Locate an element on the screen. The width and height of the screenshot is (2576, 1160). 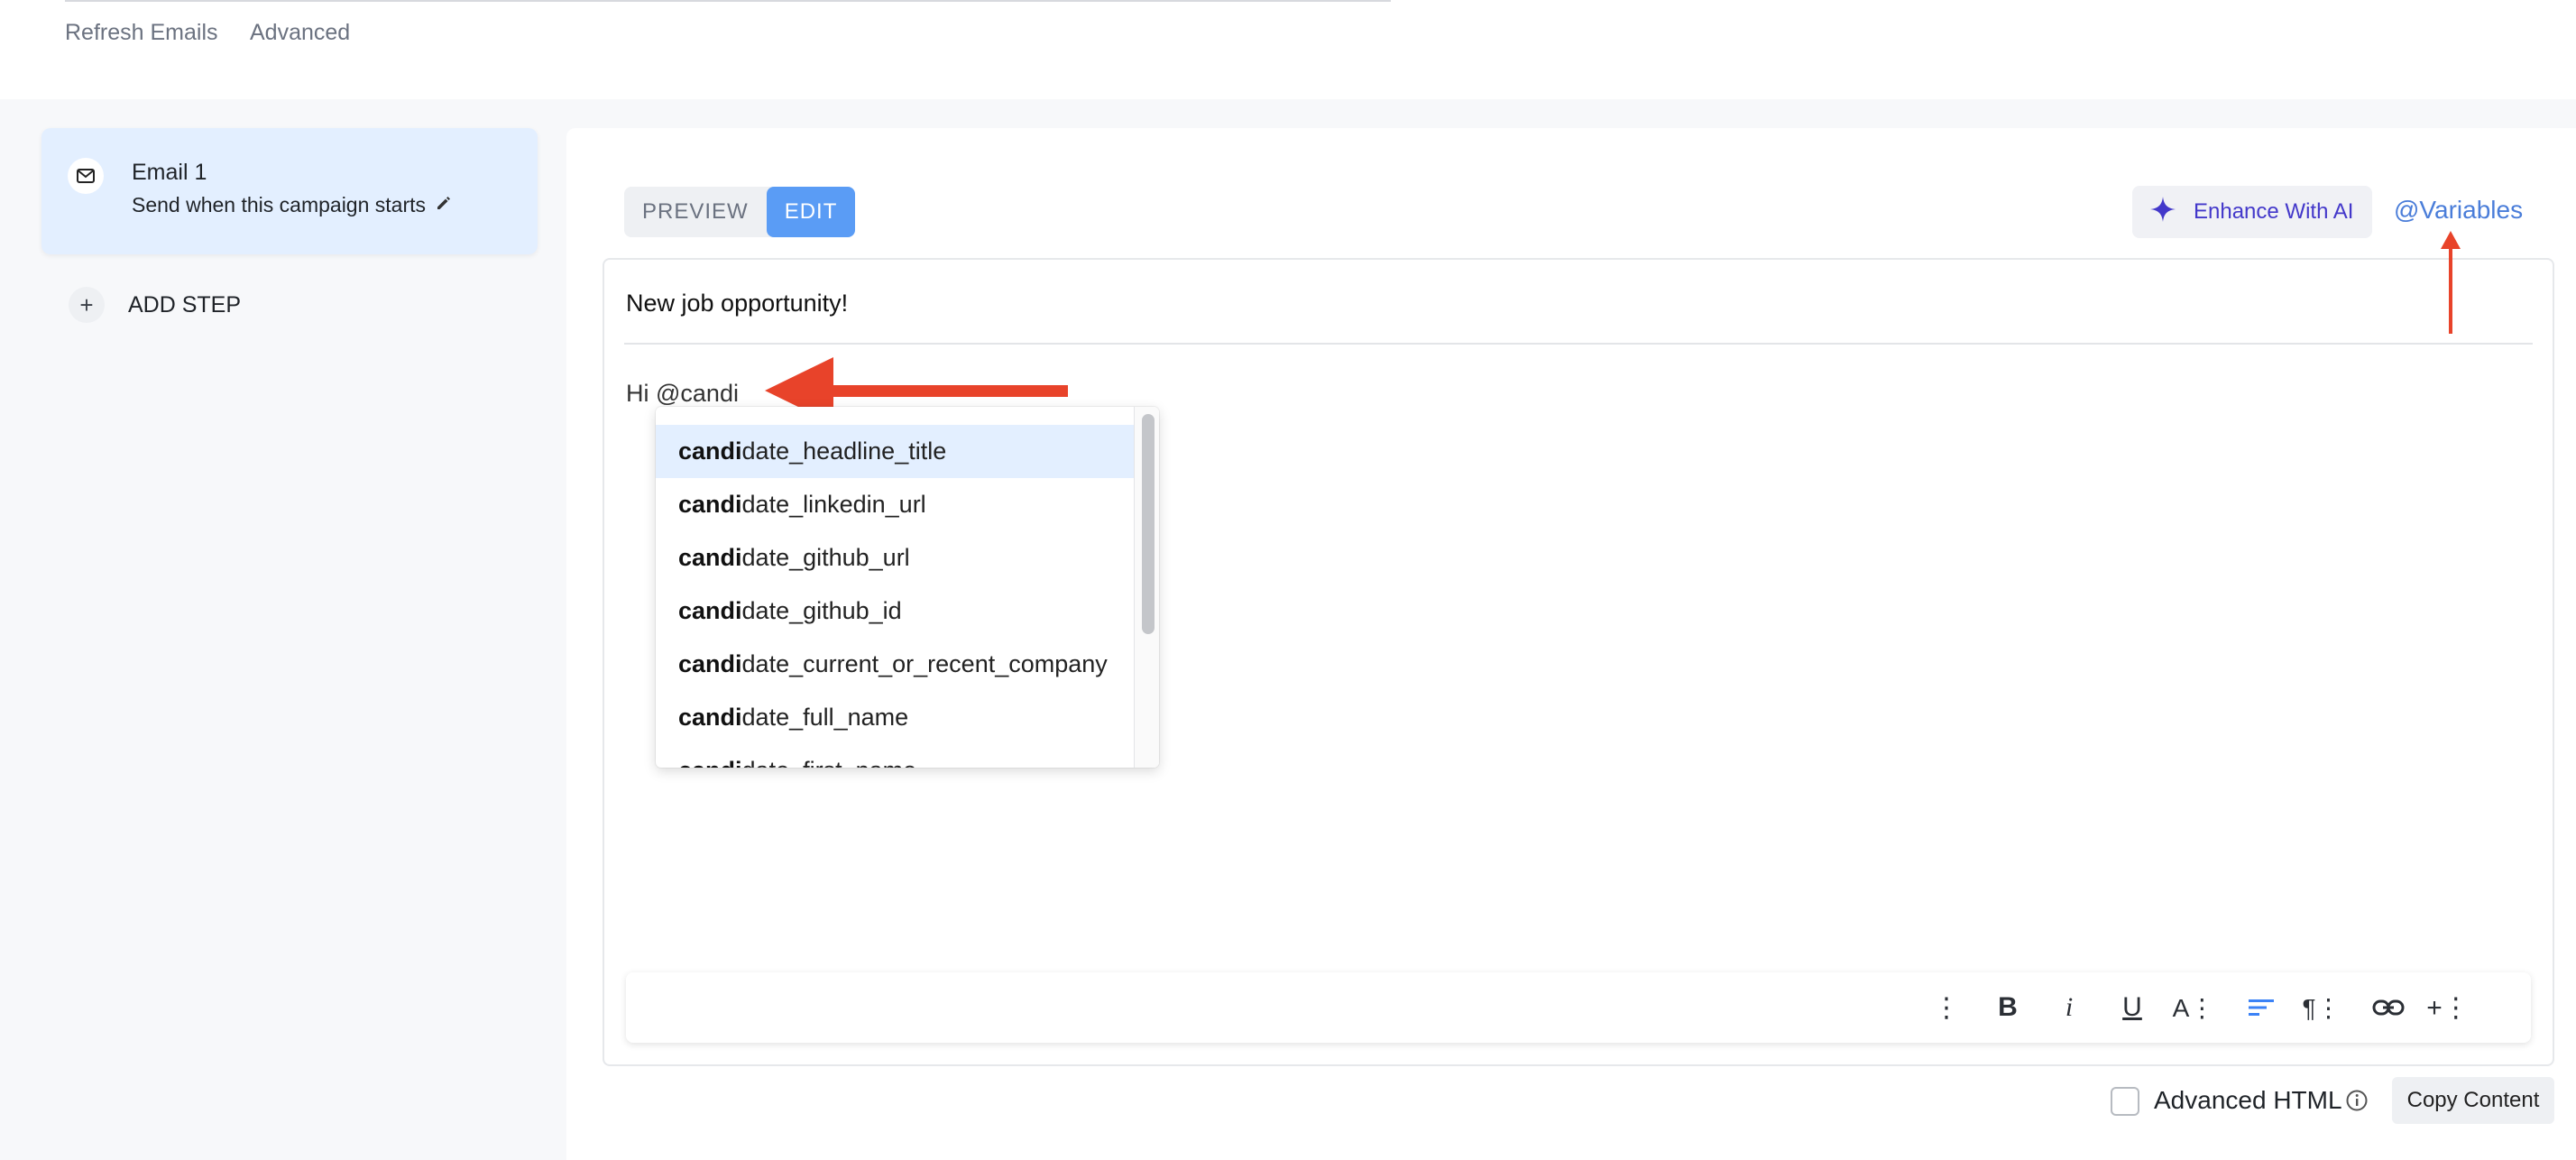
sparkle-icon is located at coordinates (2162, 213).